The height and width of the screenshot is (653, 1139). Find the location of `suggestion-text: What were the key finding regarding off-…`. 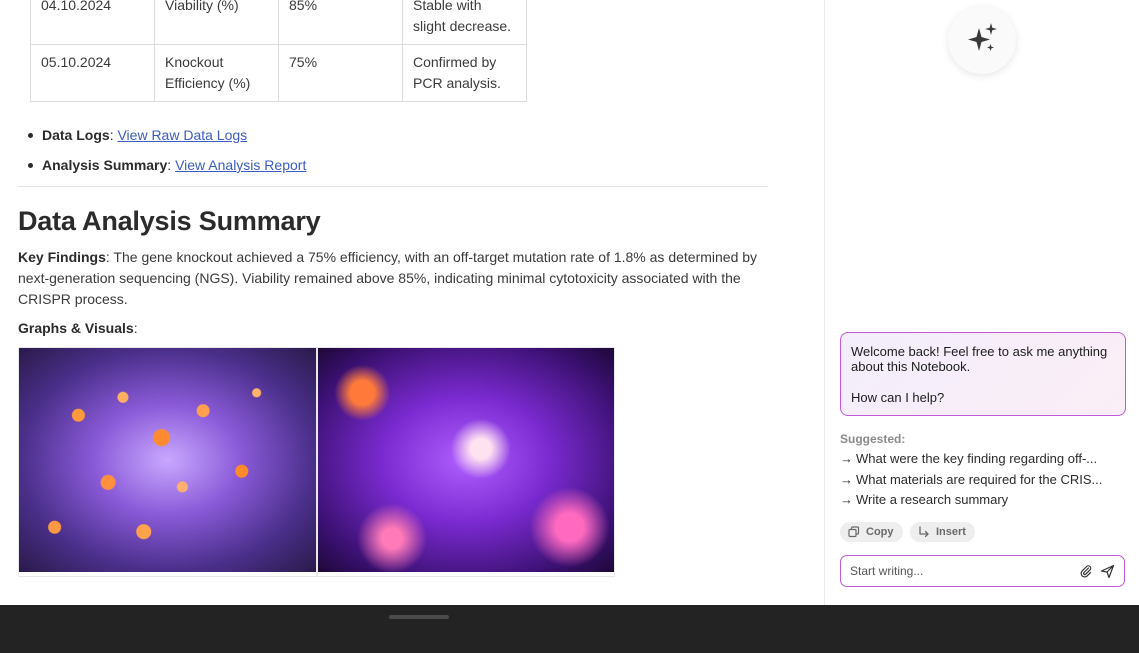

suggestion-text: What were the key finding regarding off-… is located at coordinates (977, 458).